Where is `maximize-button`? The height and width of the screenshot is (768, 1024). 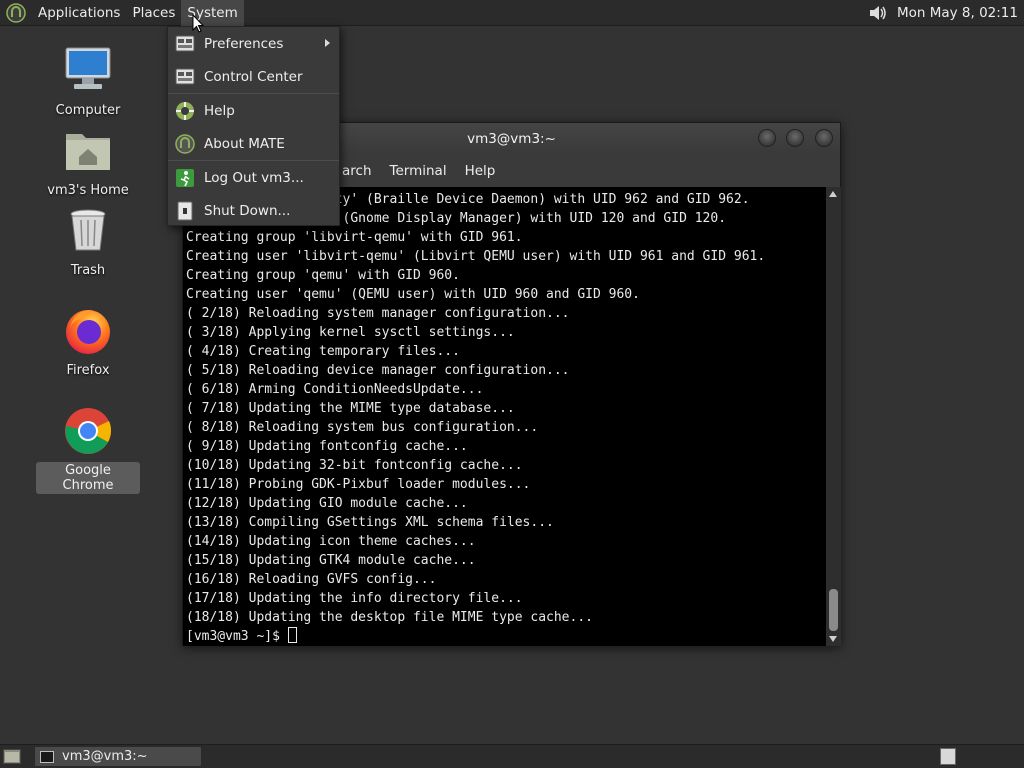 maximize-button is located at coordinates (795, 138).